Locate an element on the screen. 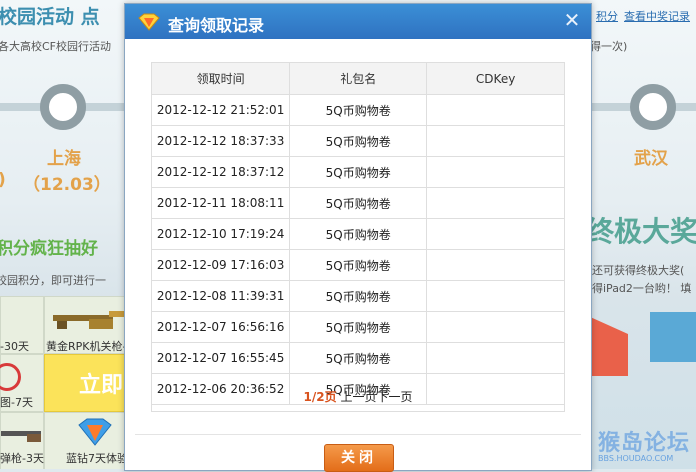 This screenshot has width=696, height=472. table-row: 2012-12-11 18:08:11 5Q币购物卷 is located at coordinates (357, 203).